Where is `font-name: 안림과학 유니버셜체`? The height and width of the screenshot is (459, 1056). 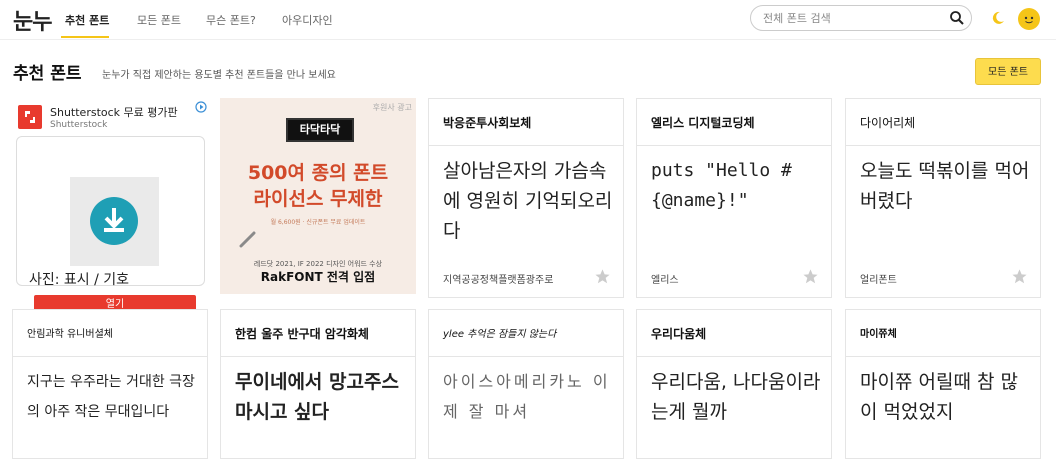 font-name: 안림과학 유니버셜체 is located at coordinates (70, 332).